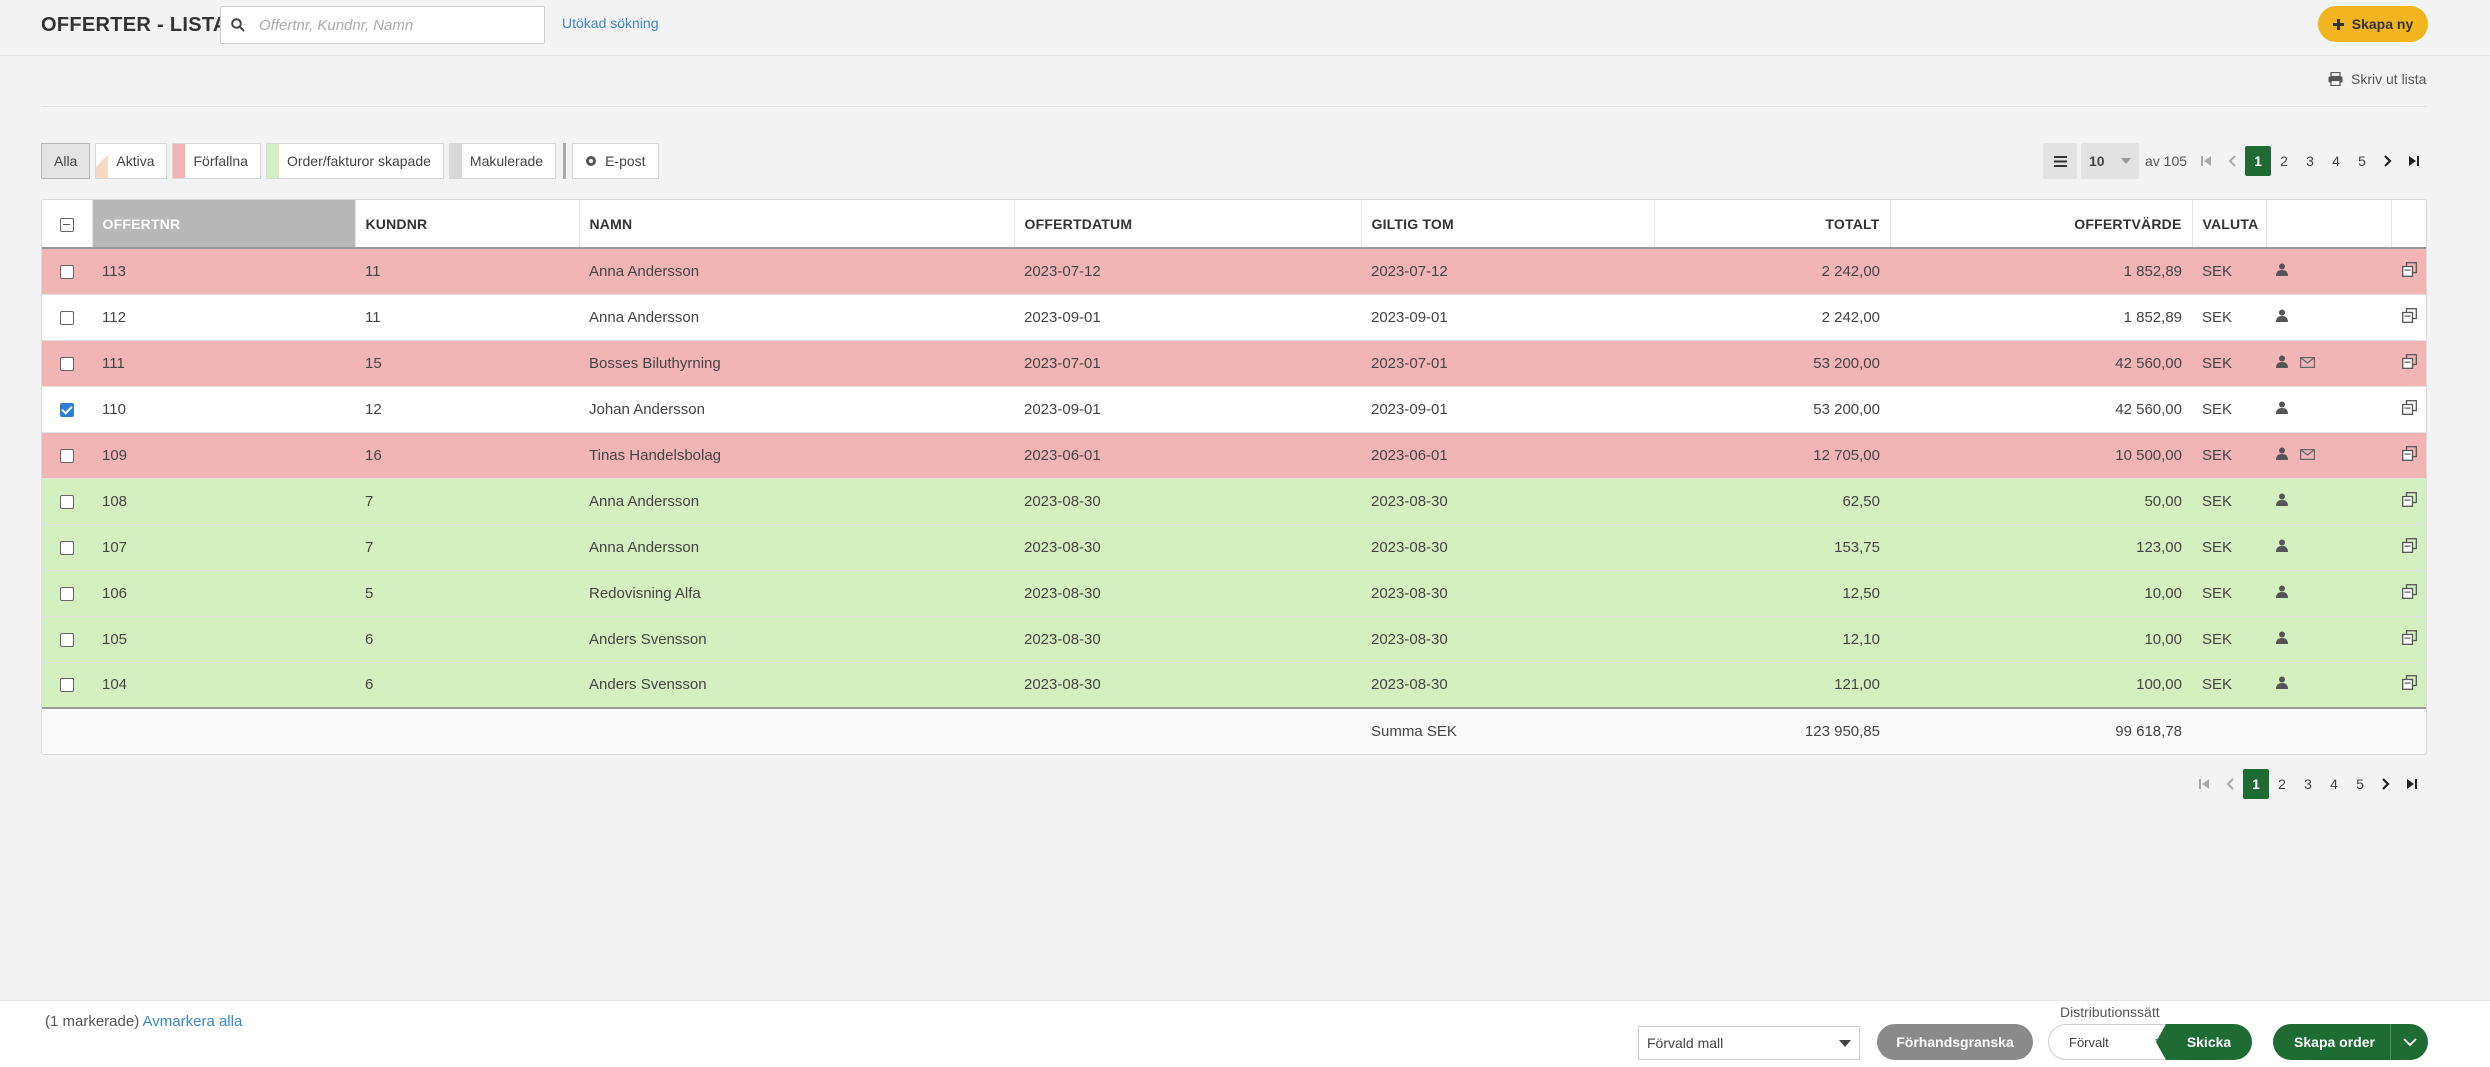 The height and width of the screenshot is (1067, 2490). What do you see at coordinates (2412, 784) in the screenshot?
I see `last-page-button-bottom` at bounding box center [2412, 784].